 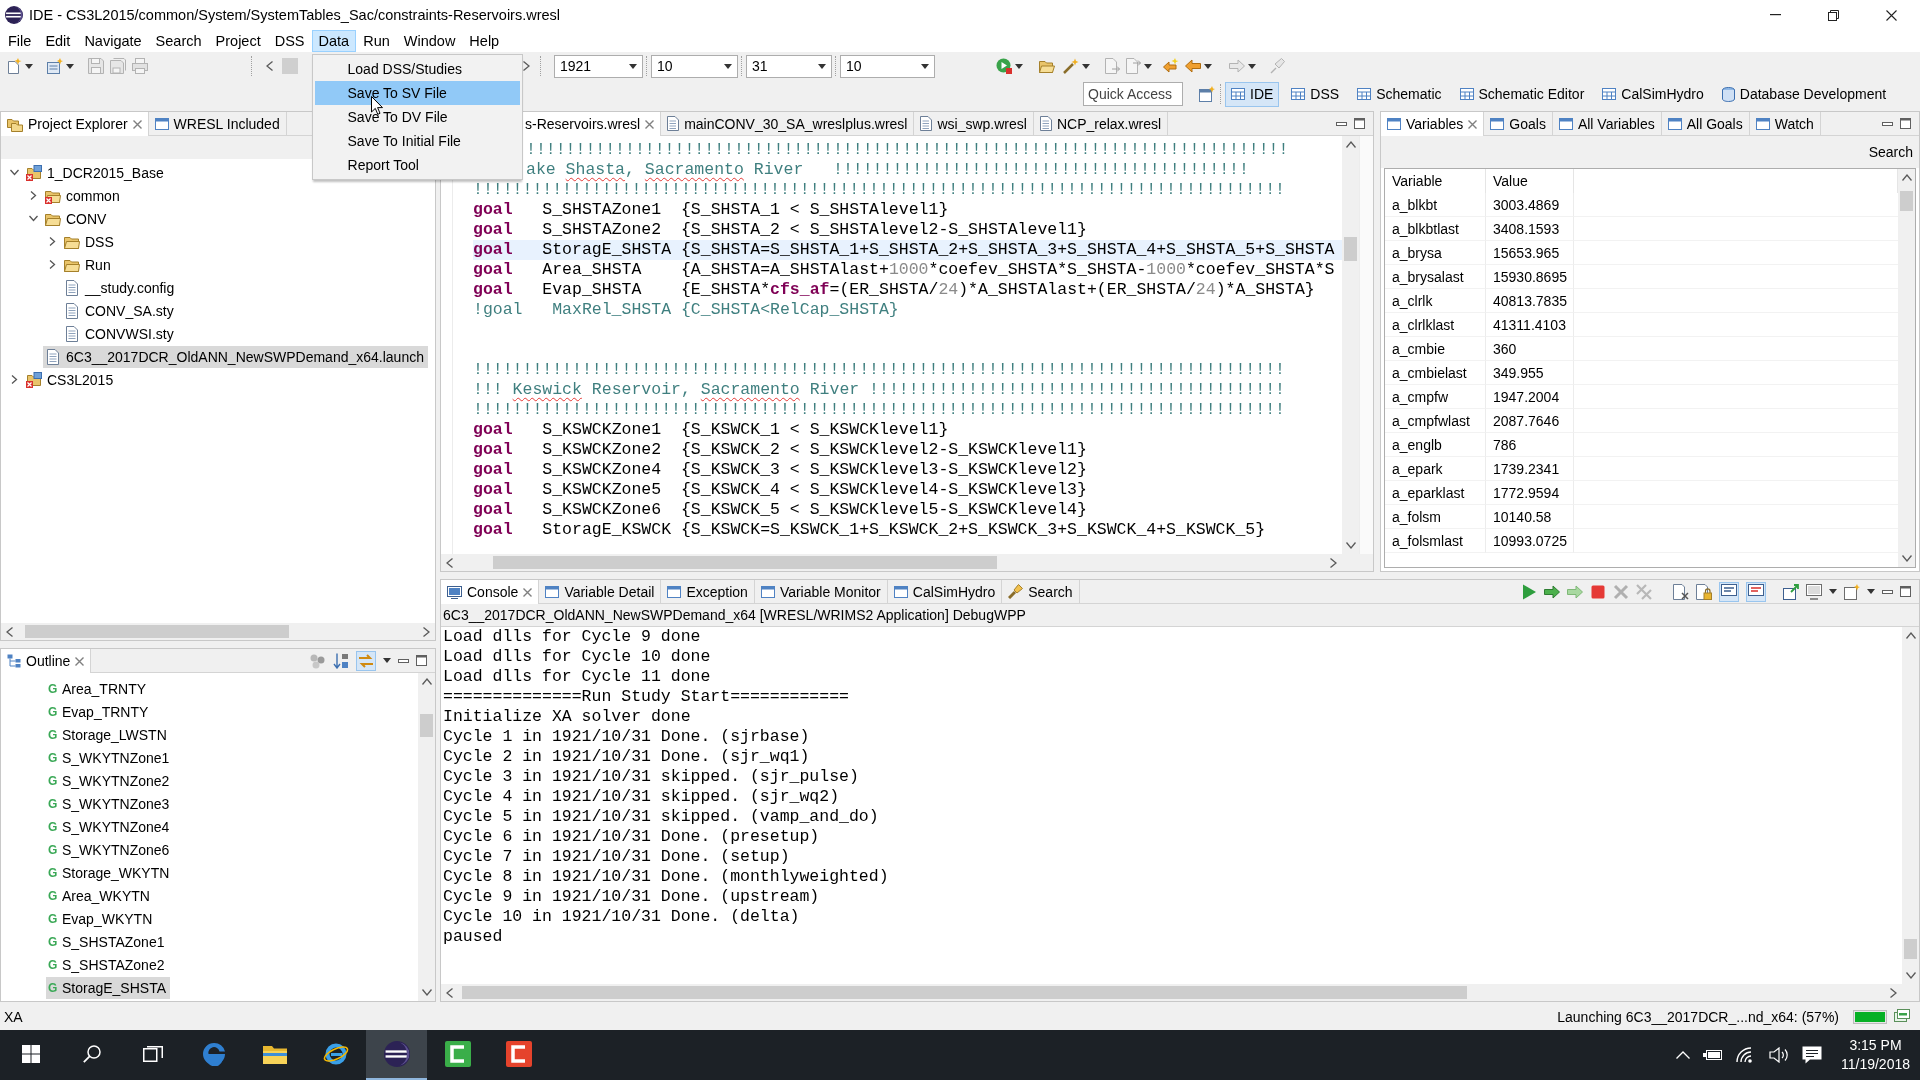 I want to click on menu-entry: Report Tool, so click(x=417, y=165).